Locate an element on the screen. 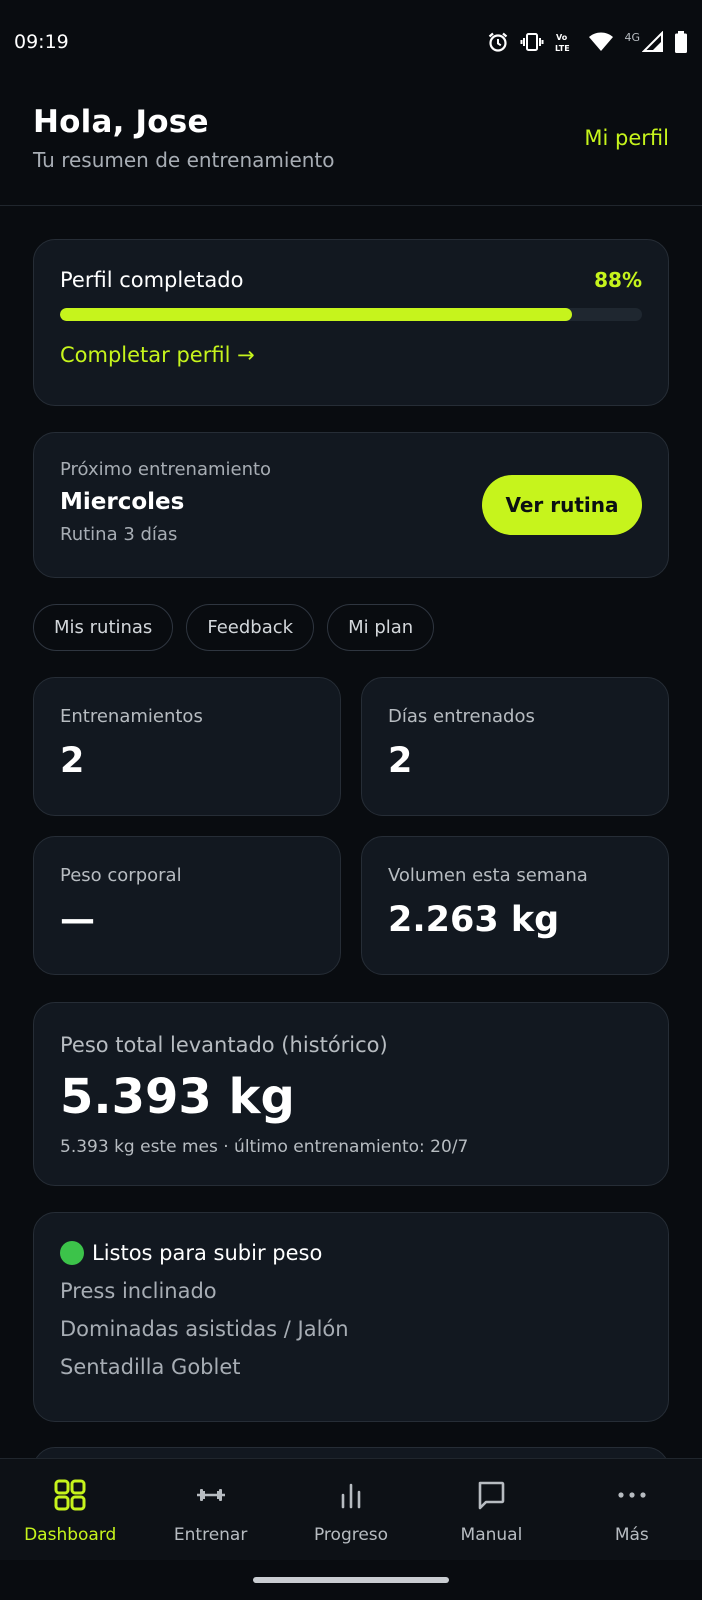 This screenshot has width=702, height=1600. nav-label: Más is located at coordinates (631, 1535).